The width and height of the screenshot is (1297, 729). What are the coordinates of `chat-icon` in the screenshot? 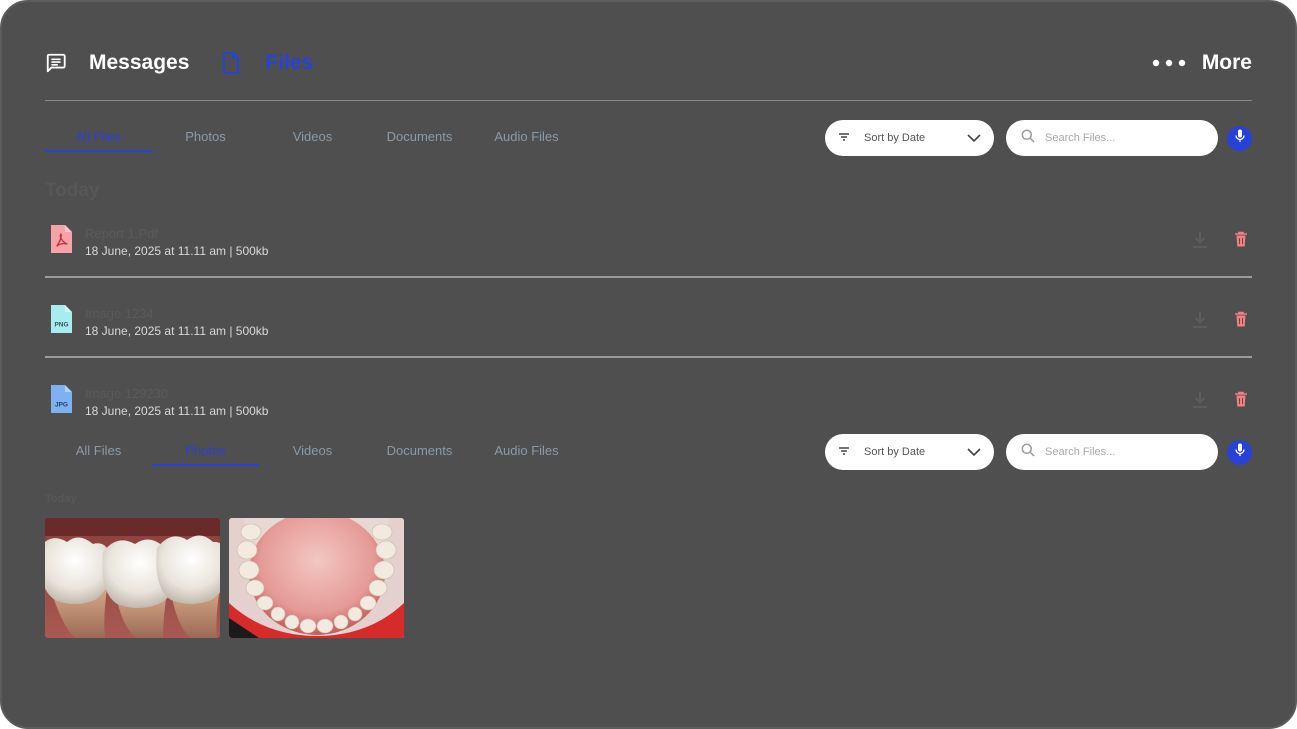 It's located at (56, 63).